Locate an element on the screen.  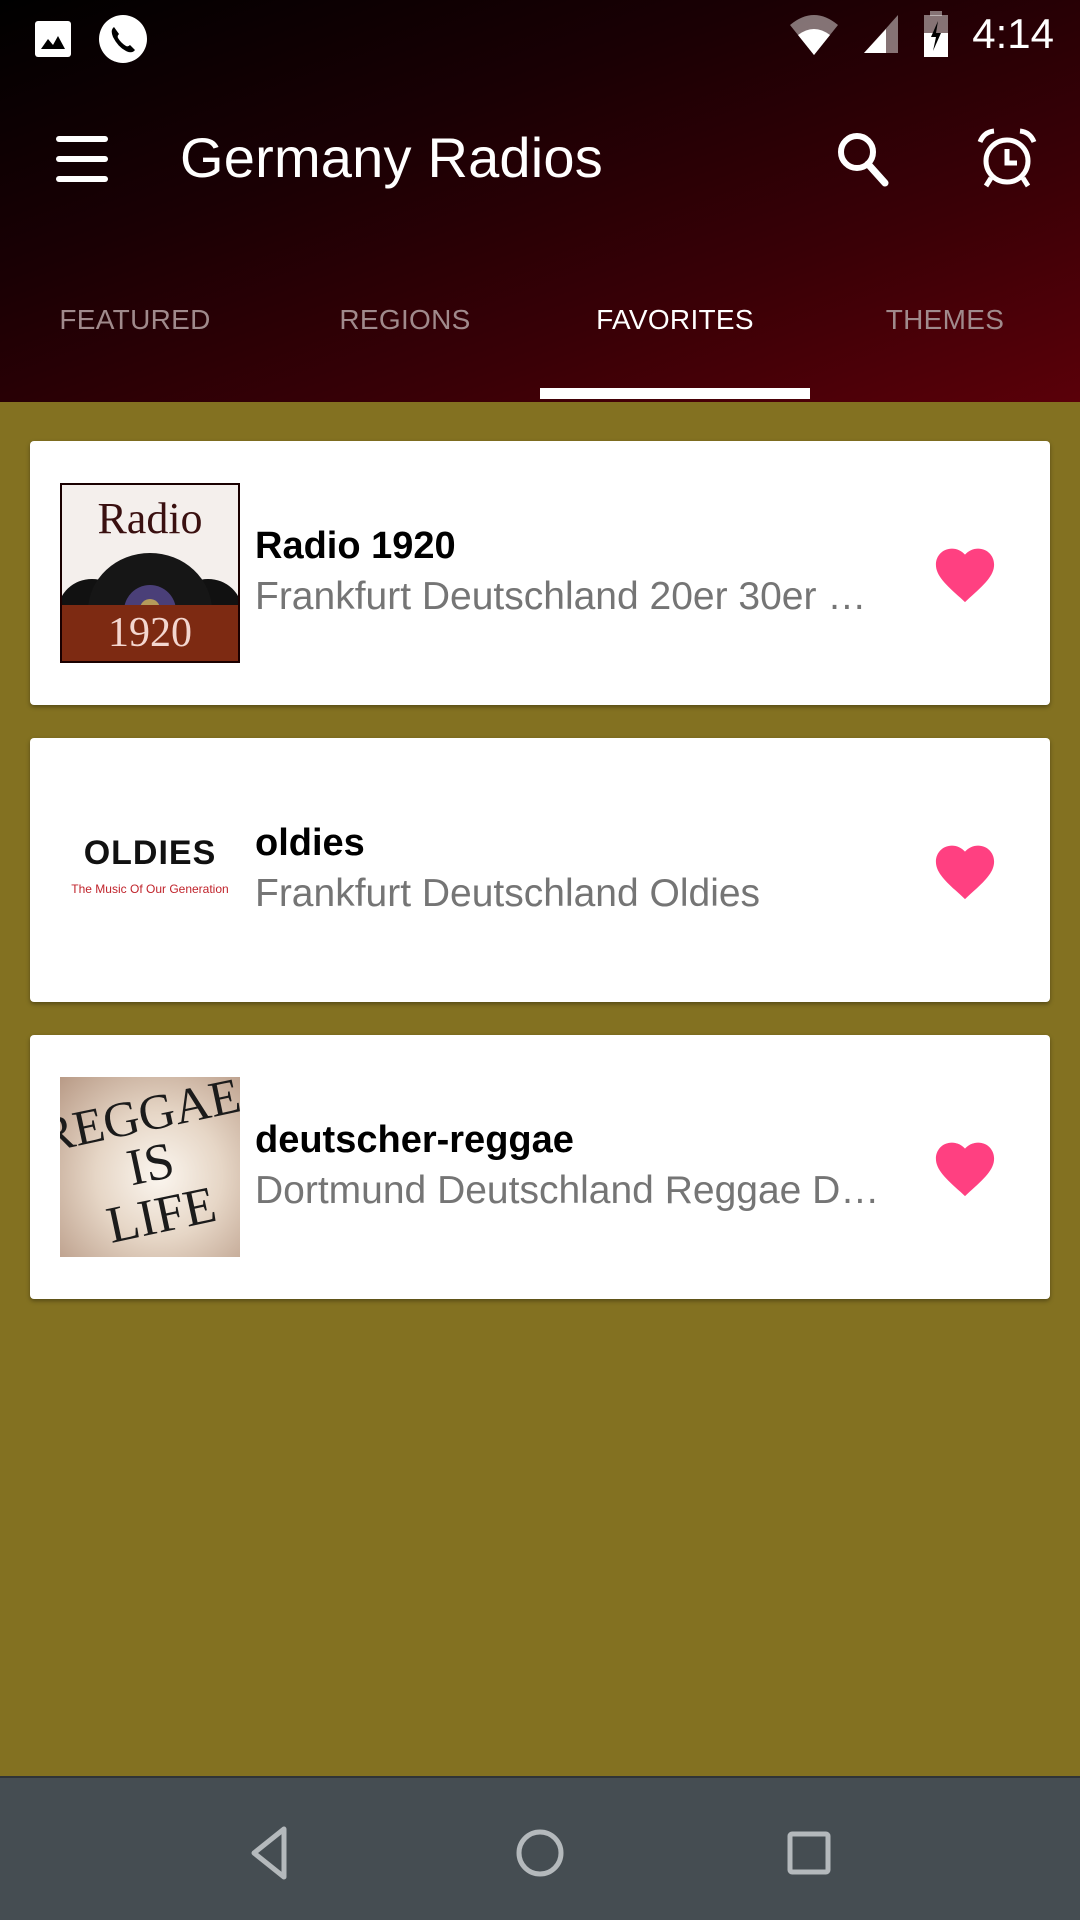
logo-text: Radio is located at coordinates (150, 518).